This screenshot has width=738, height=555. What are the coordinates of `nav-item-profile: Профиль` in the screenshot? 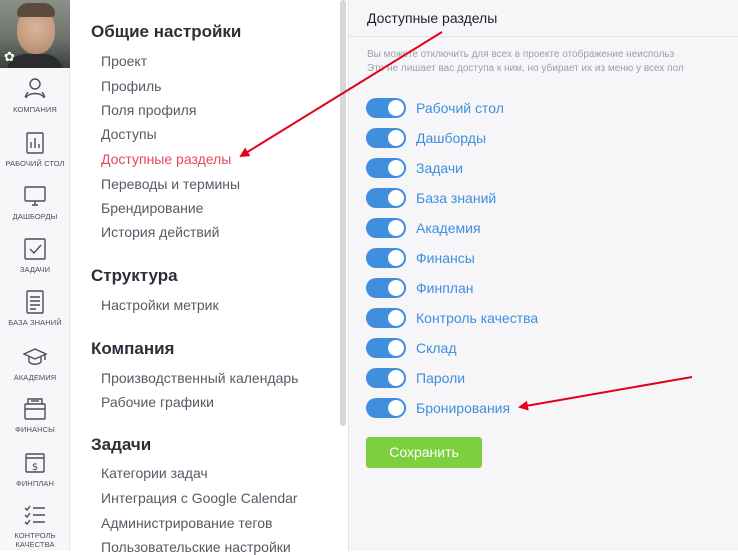 It's located at (131, 86).